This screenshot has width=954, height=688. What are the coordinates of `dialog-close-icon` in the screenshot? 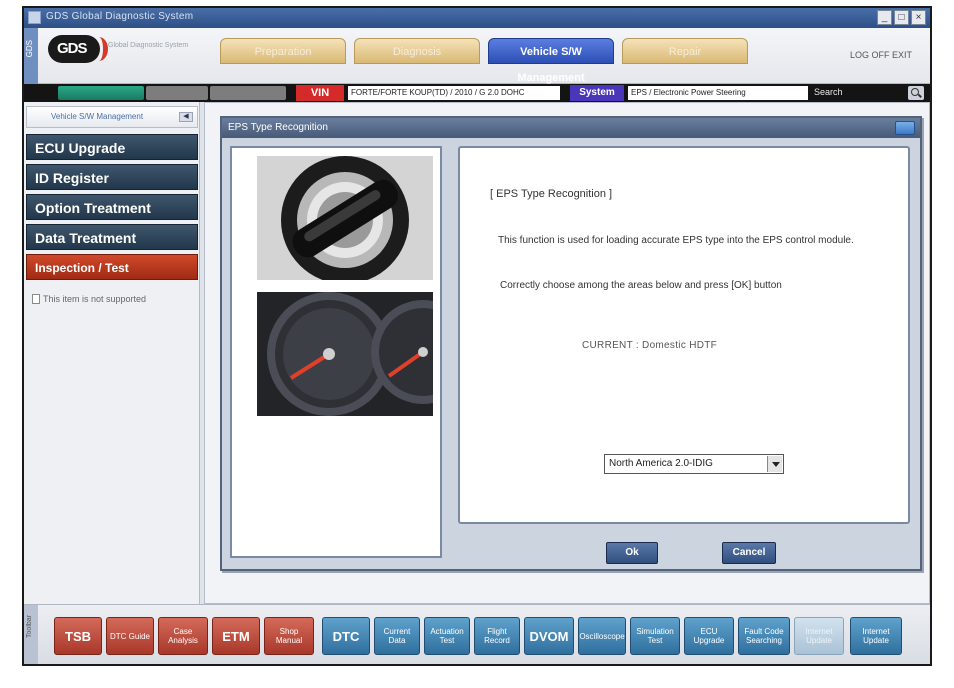 It's located at (905, 128).